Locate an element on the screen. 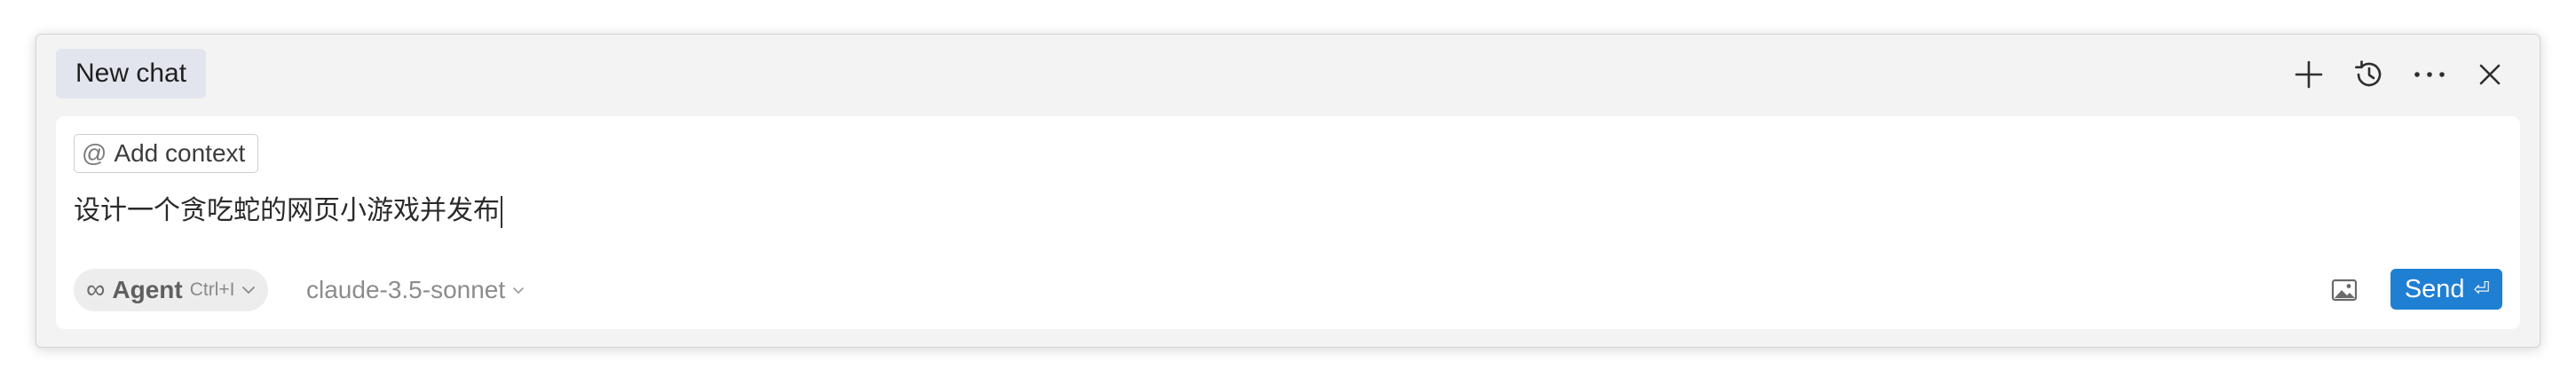 This screenshot has height=385, width=2576. composer-footer: ∞ Agent Ctrl+I claude-3.5-sonnet Send ⏎ is located at coordinates (1288, 290).